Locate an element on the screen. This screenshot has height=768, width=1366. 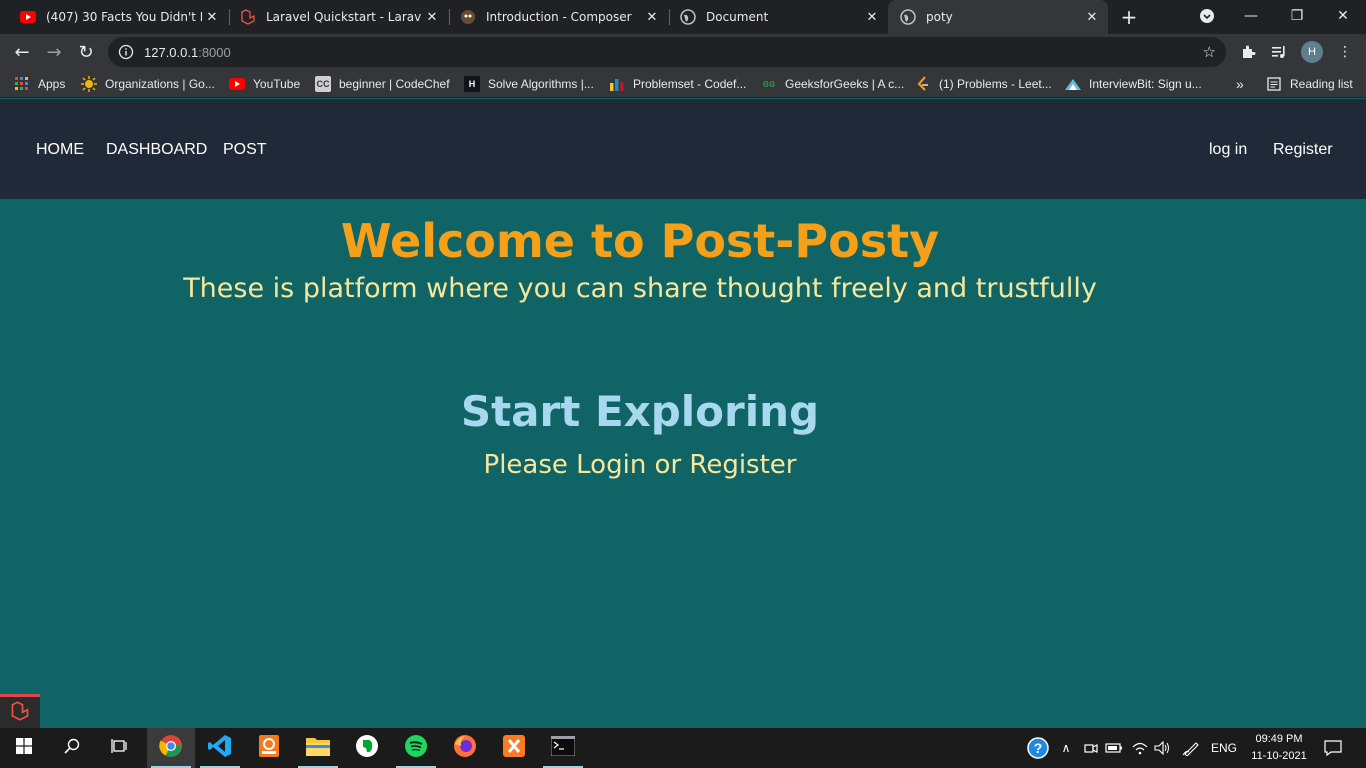
taskbar-clock: 09:49 PM 11-10-2021 is located at coordinates (1279, 748).